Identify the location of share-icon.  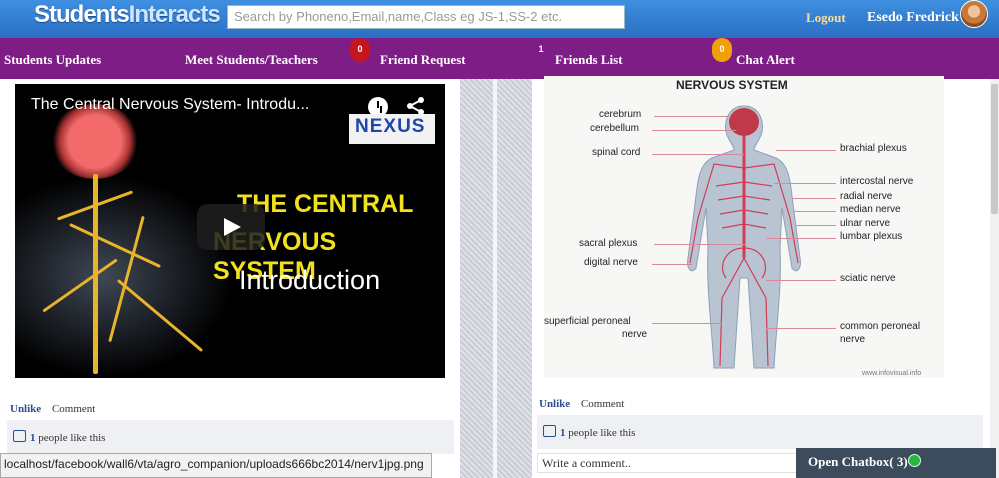
(416, 106).